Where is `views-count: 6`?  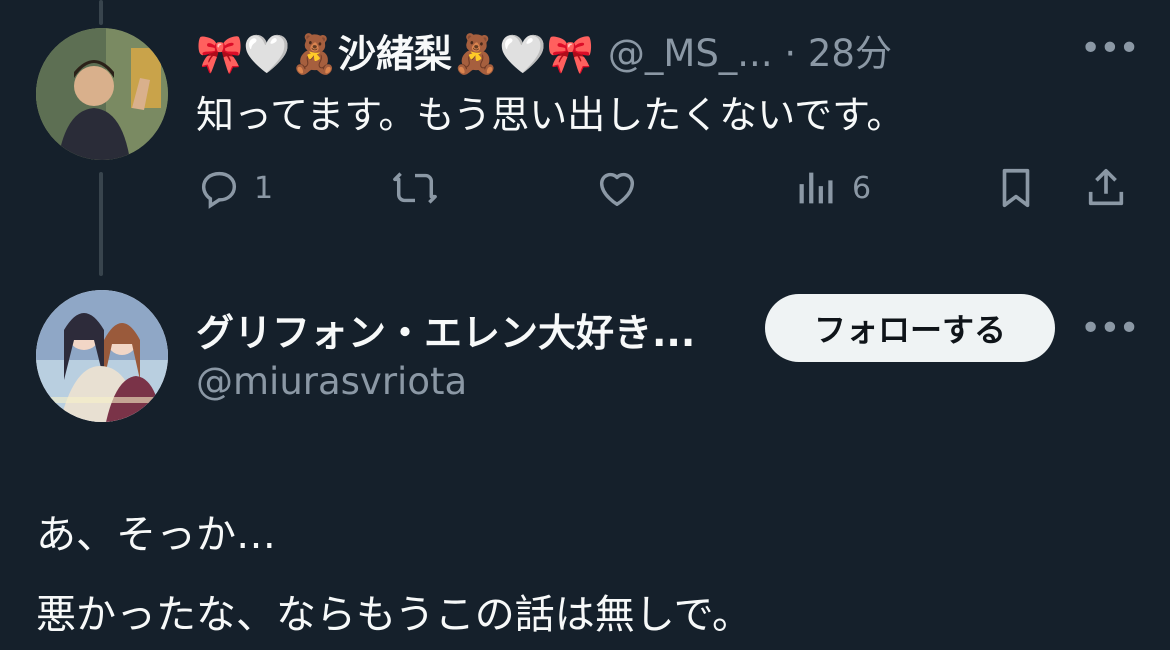 views-count: 6 is located at coordinates (862, 188).